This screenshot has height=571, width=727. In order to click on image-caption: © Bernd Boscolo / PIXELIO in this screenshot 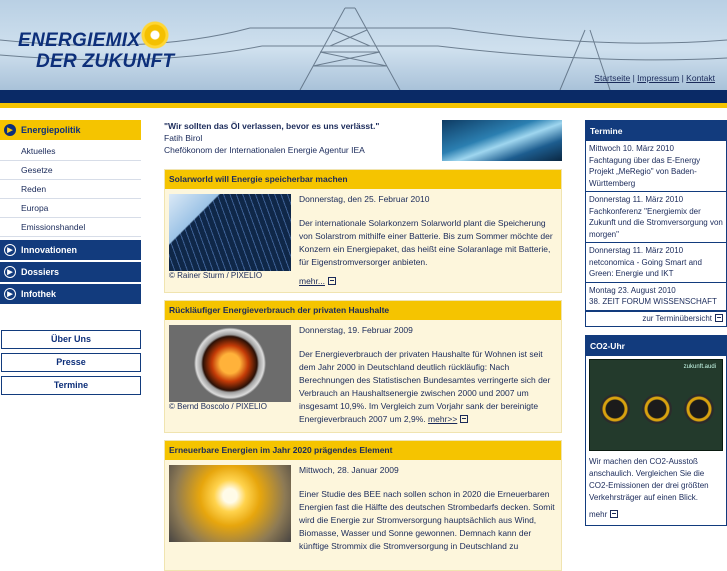, I will do `click(218, 406)`.